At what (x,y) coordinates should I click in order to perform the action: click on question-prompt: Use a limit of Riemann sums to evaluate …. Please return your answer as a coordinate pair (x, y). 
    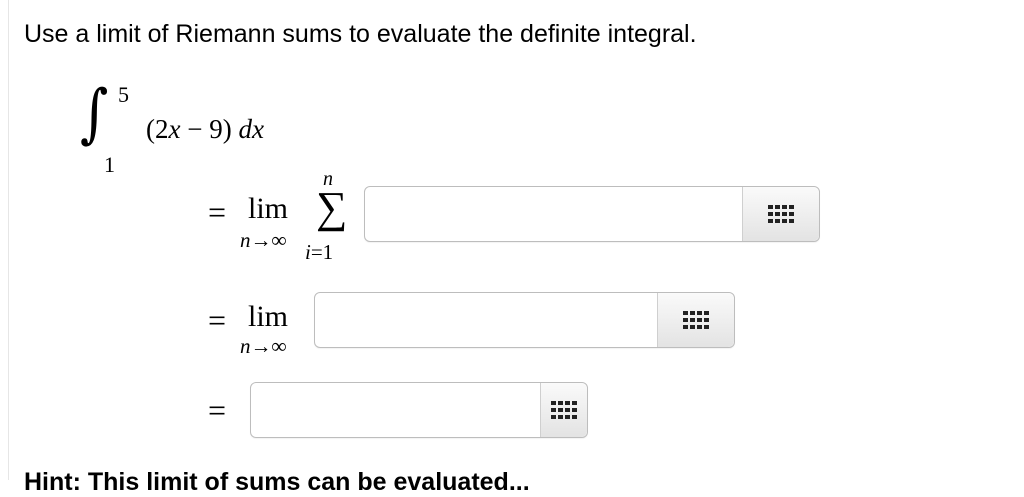
    Looking at the image, I should click on (360, 34).